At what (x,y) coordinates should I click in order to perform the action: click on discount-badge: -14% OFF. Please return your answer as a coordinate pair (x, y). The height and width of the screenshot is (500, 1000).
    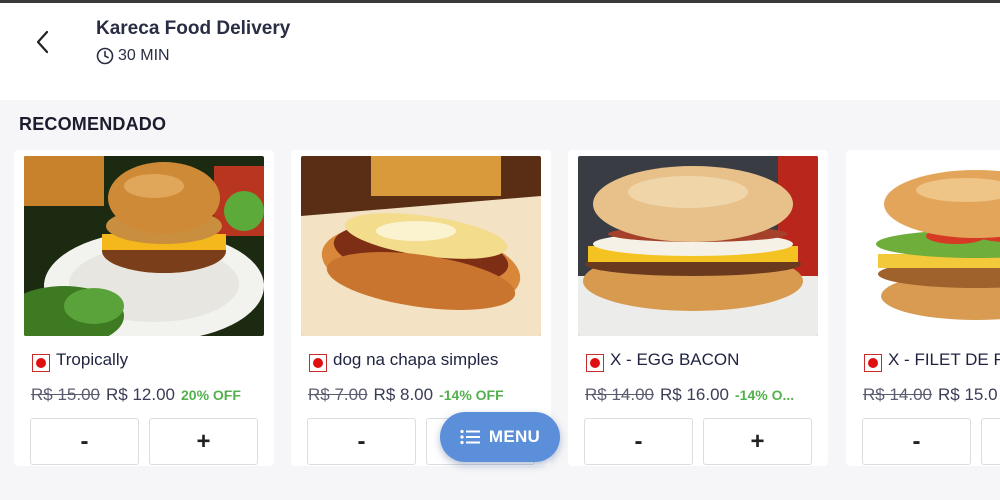
    Looking at the image, I should click on (471, 395).